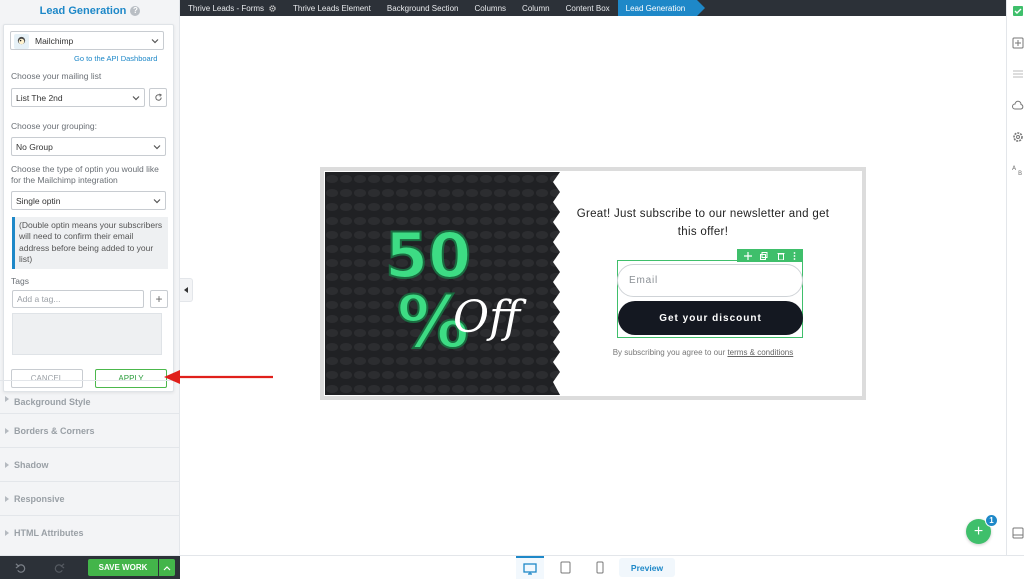  I want to click on cloud-icon, so click(1018, 106).